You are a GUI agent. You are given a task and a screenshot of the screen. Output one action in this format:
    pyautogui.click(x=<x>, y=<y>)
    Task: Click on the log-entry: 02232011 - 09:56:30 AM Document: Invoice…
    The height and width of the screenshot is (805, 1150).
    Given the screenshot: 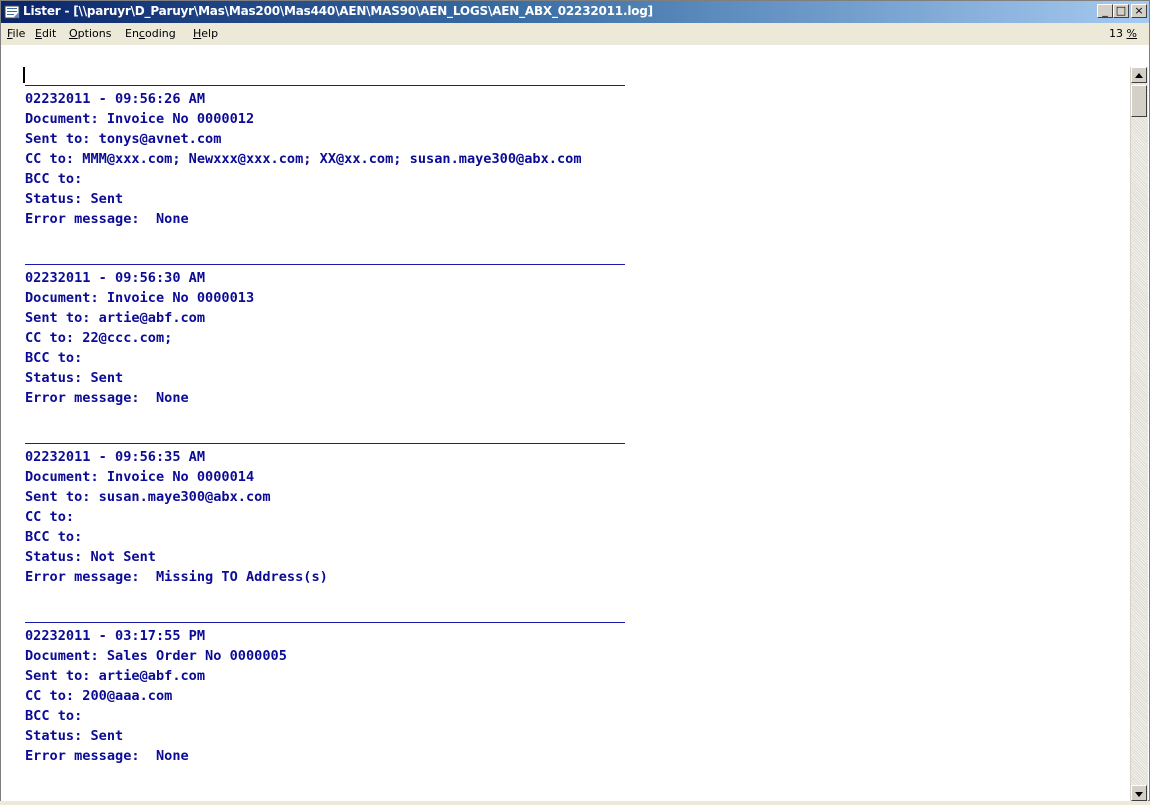 What is the action you would take?
    pyautogui.click(x=325, y=336)
    